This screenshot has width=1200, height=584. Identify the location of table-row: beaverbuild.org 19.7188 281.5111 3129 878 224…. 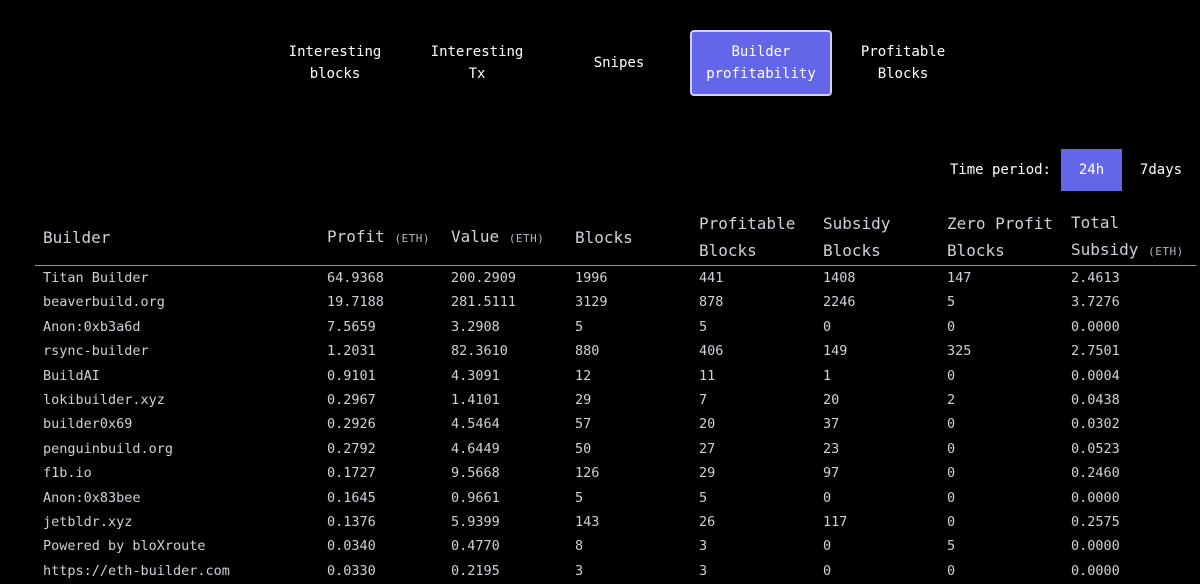
(615, 302).